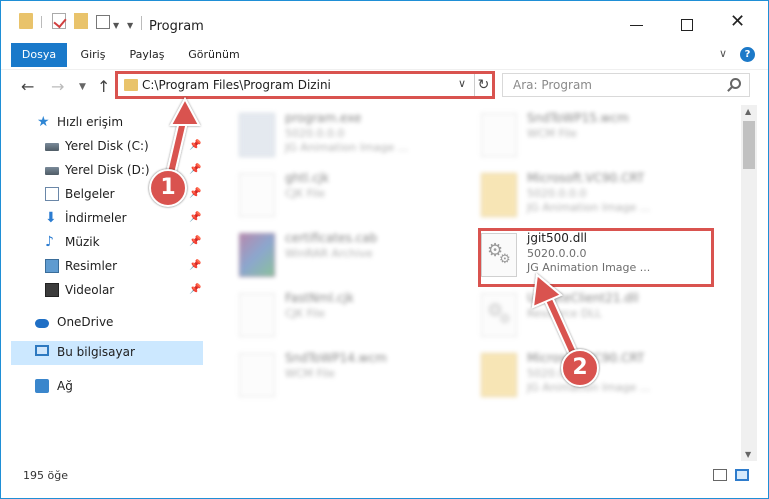  What do you see at coordinates (57, 86) in the screenshot?
I see `forward-arrow-icon: →` at bounding box center [57, 86].